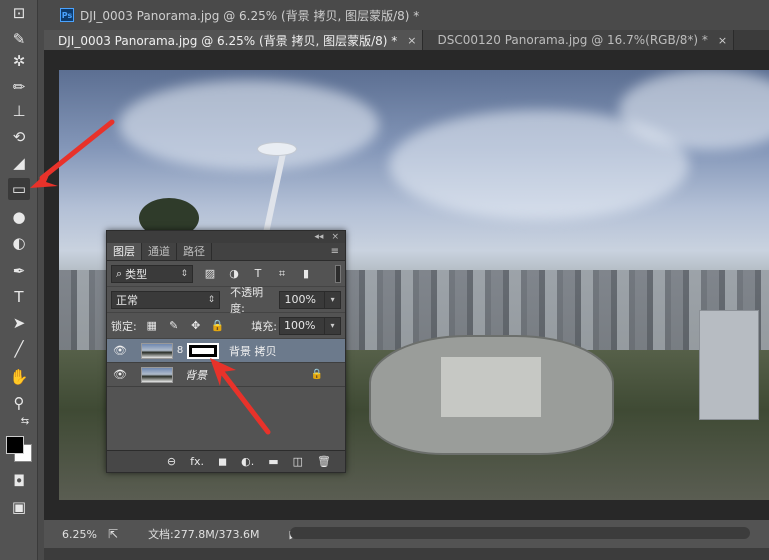 The height and width of the screenshot is (560, 769). What do you see at coordinates (152, 273) in the screenshot?
I see `layer-filter-select: ⌕ 类型 ⇕` at bounding box center [152, 273].